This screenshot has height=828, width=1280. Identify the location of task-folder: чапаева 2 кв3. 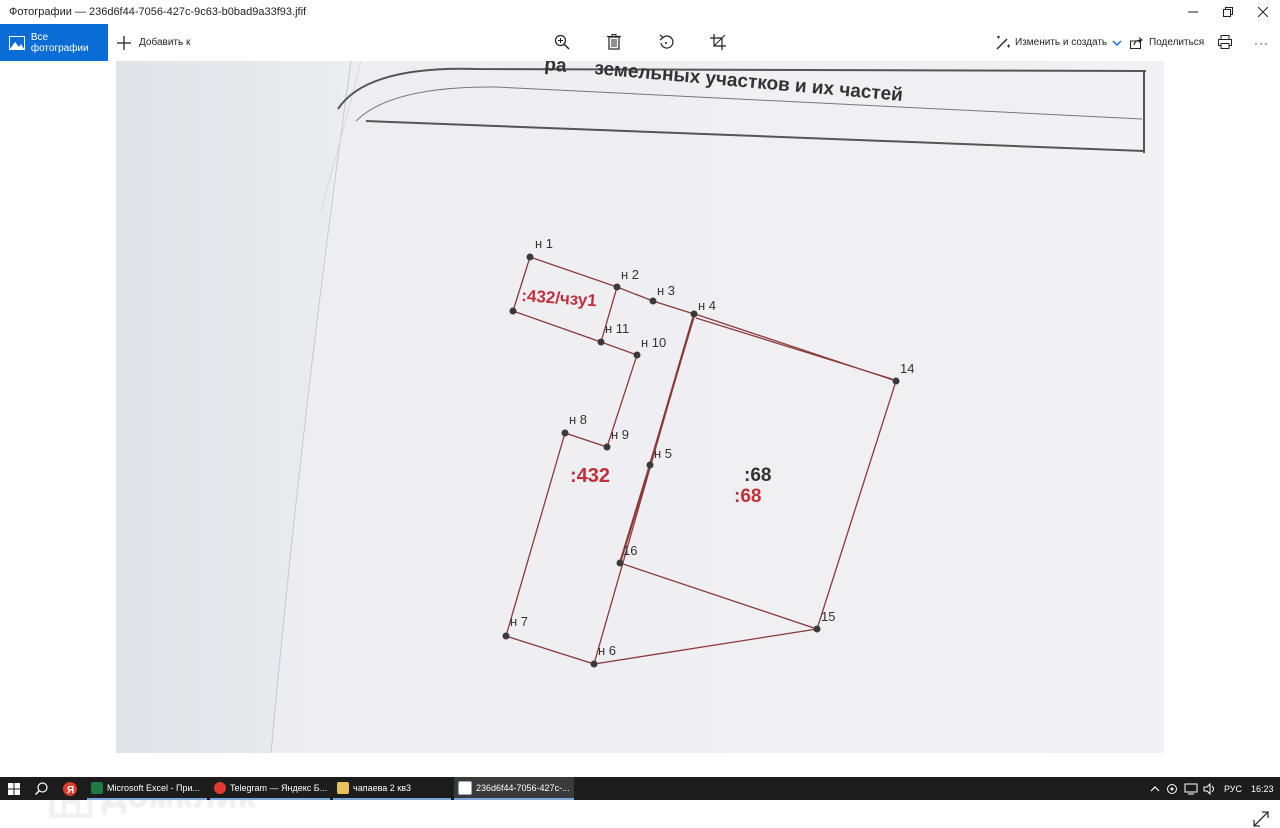
(392, 788).